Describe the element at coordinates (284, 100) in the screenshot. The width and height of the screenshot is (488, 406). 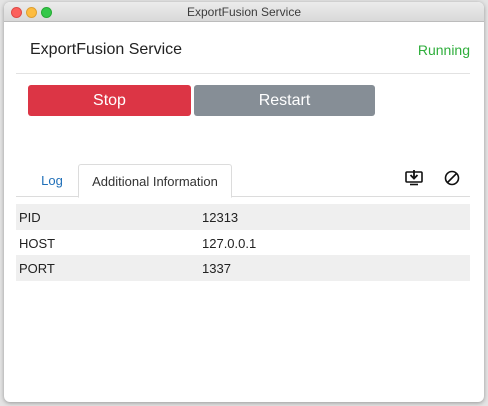
I see `restart-button: Restart` at that location.